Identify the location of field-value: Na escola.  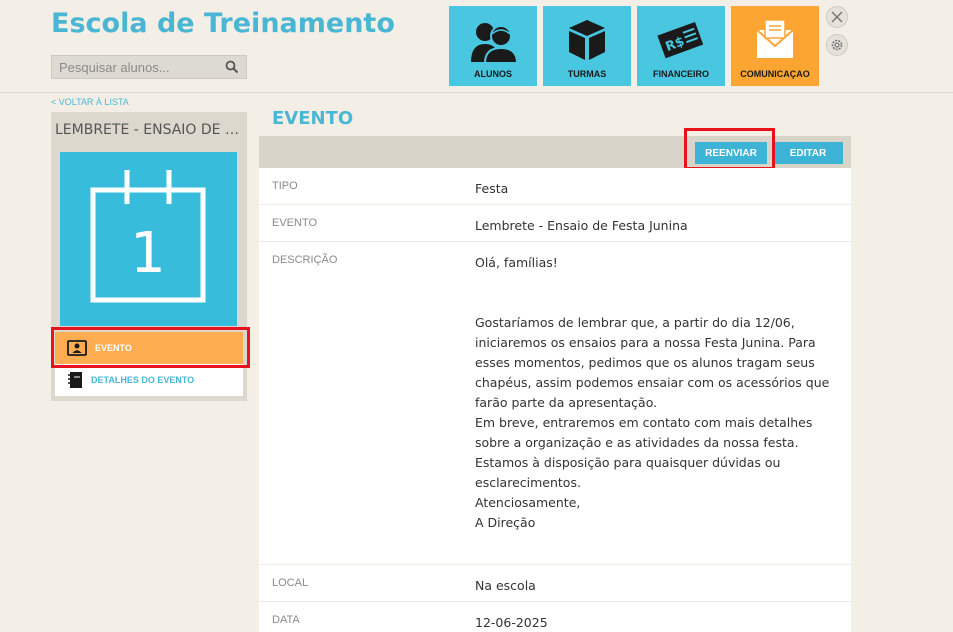
(505, 585).